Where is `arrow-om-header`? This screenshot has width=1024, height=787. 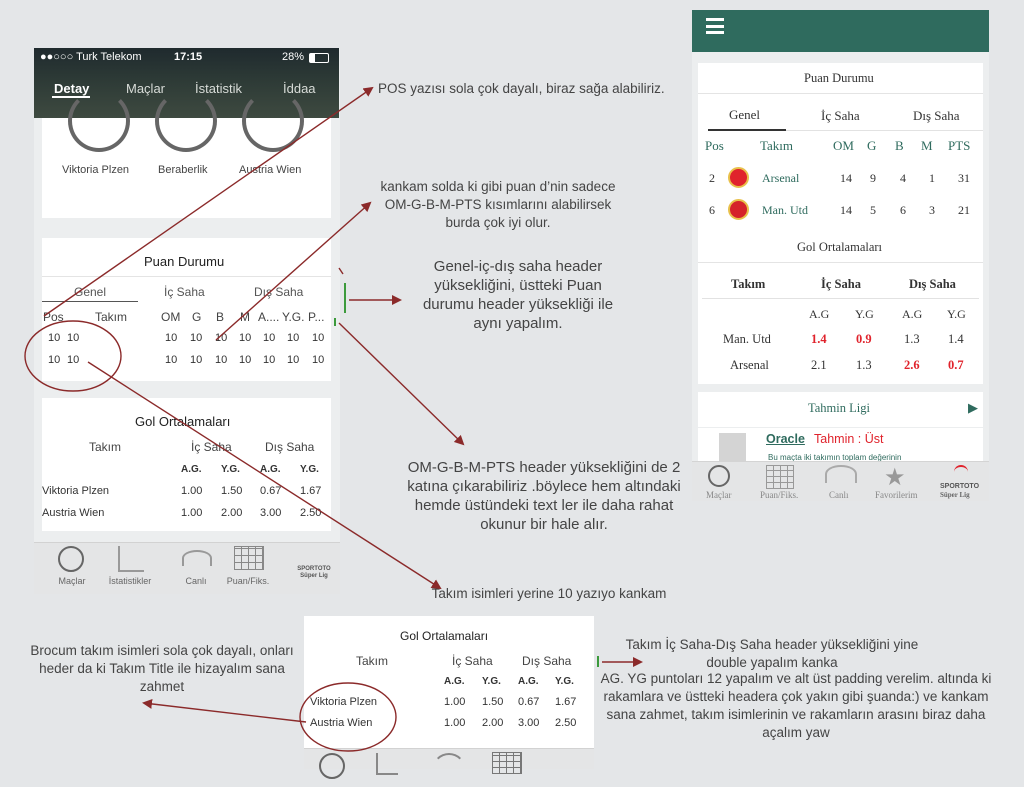 arrow-om-header is located at coordinates (401, 384).